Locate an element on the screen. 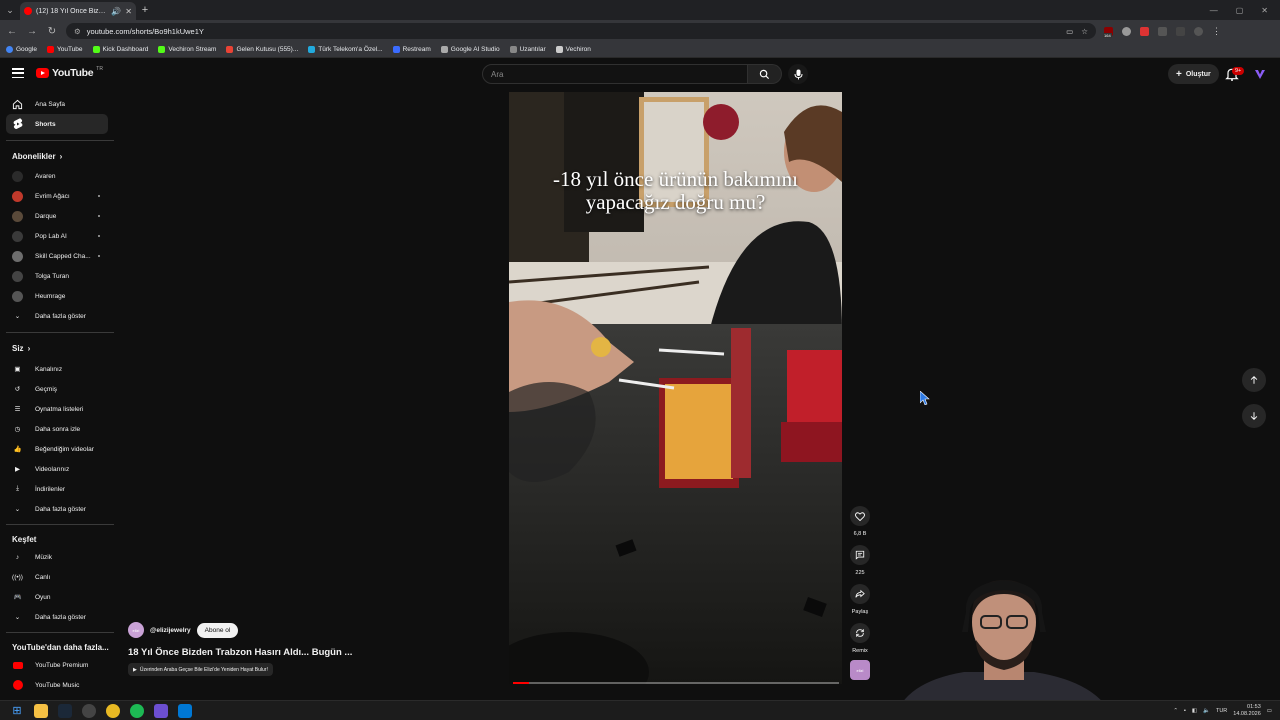 This screenshot has width=1280, height=720. next-short-button is located at coordinates (1254, 416).